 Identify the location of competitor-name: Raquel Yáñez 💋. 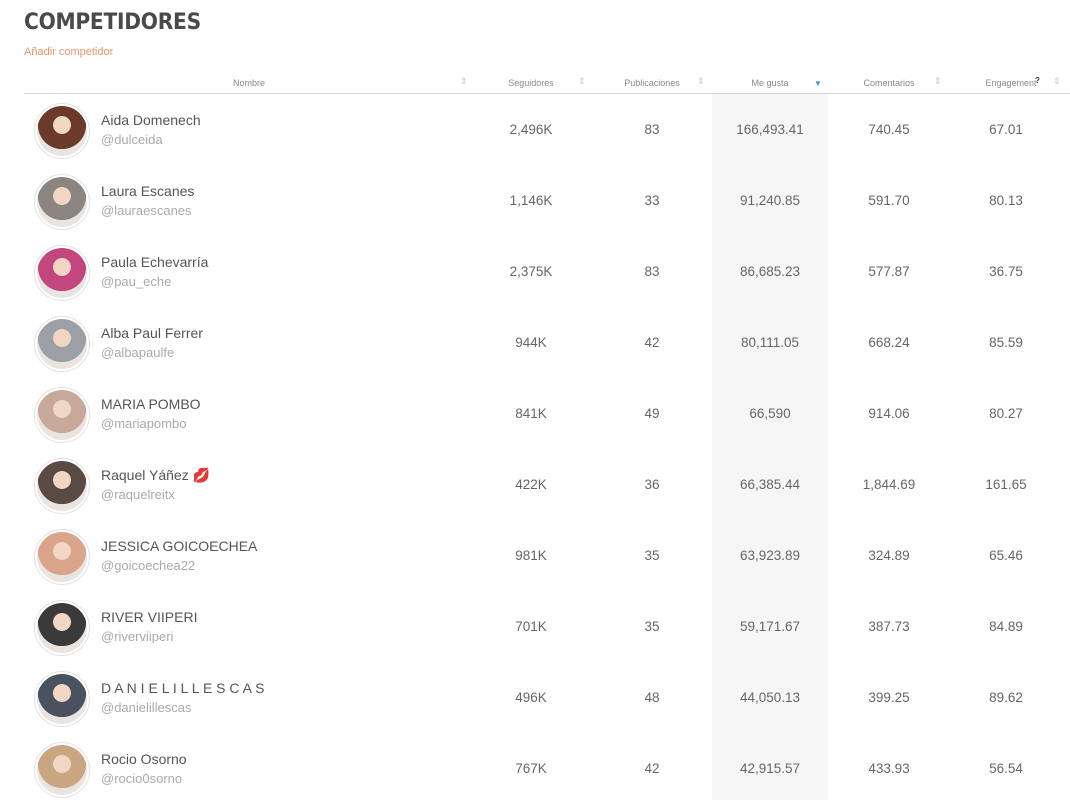
(155, 475).